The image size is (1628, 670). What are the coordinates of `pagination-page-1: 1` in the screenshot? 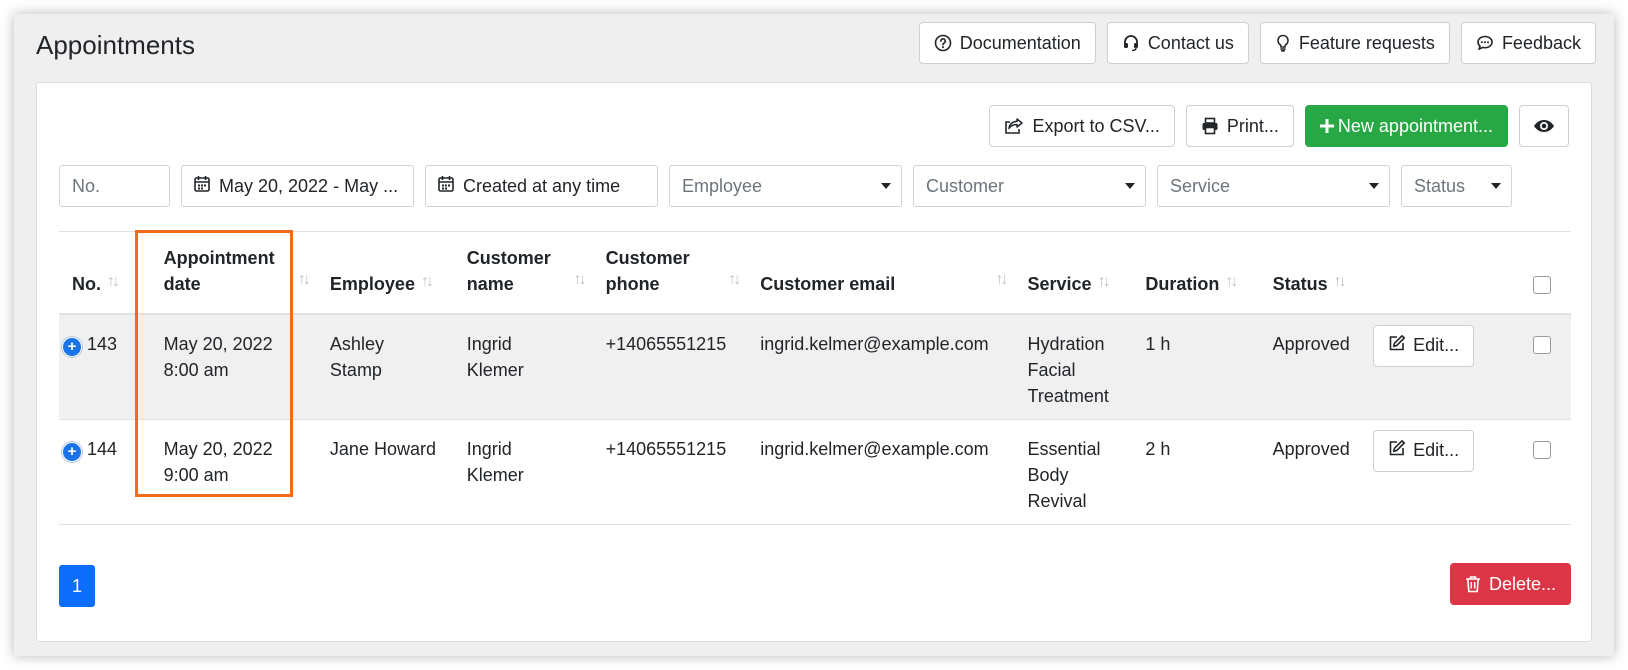 It's located at (77, 586).